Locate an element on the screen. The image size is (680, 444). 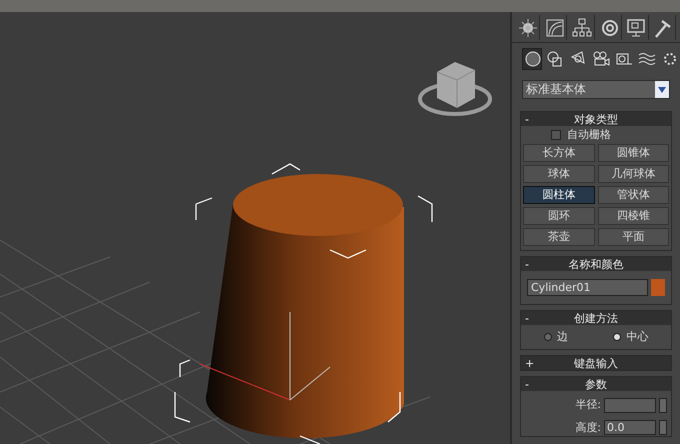
primitive-button: 球体 is located at coordinates (558, 174).